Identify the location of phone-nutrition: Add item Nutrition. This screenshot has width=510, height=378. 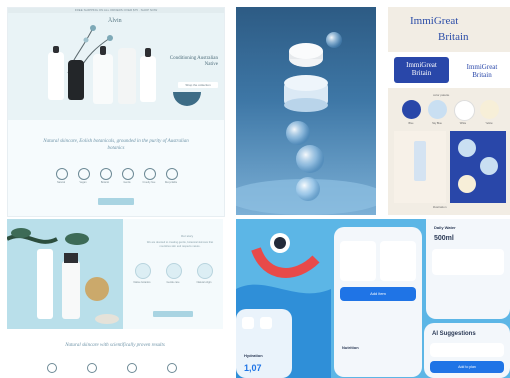
(378, 302).